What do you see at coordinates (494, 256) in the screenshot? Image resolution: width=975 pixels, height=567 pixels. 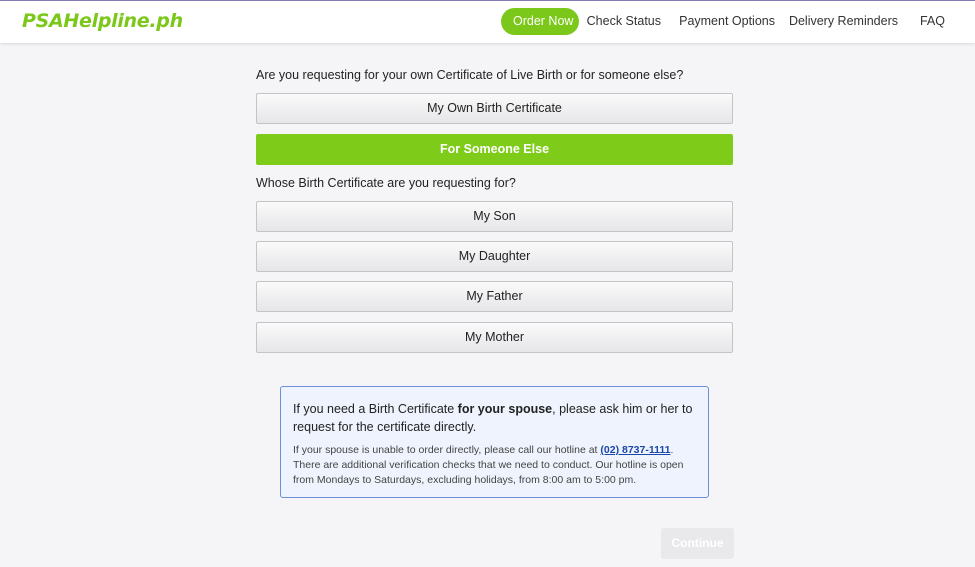 I see `my-daughter-button: My Daughter` at bounding box center [494, 256].